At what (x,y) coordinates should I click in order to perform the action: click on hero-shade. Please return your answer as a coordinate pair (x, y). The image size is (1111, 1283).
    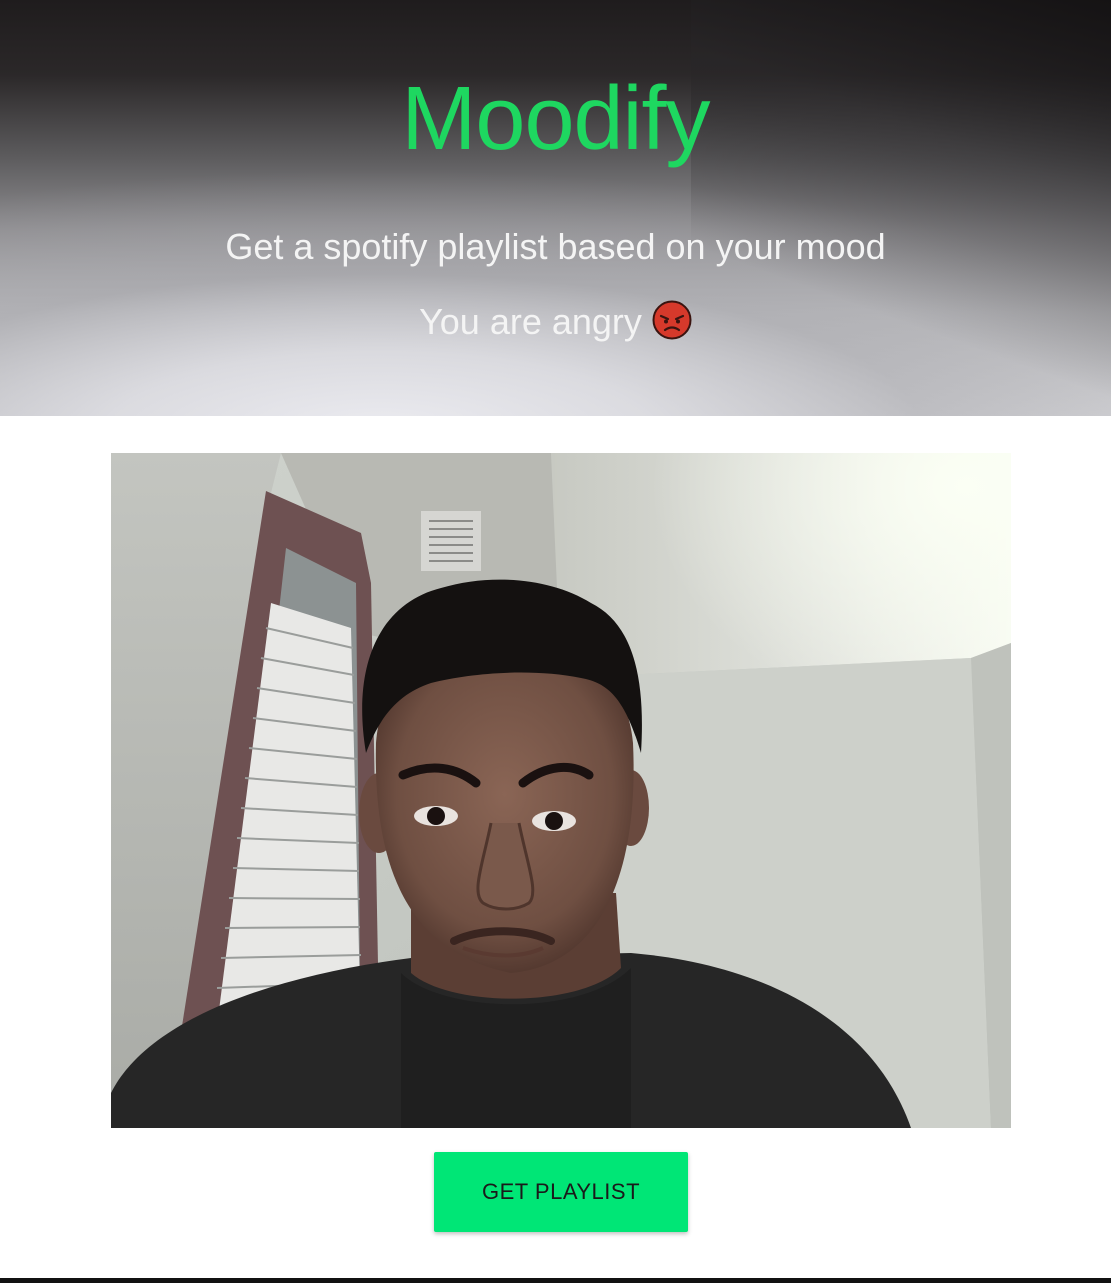
    Looking at the image, I should click on (901, 208).